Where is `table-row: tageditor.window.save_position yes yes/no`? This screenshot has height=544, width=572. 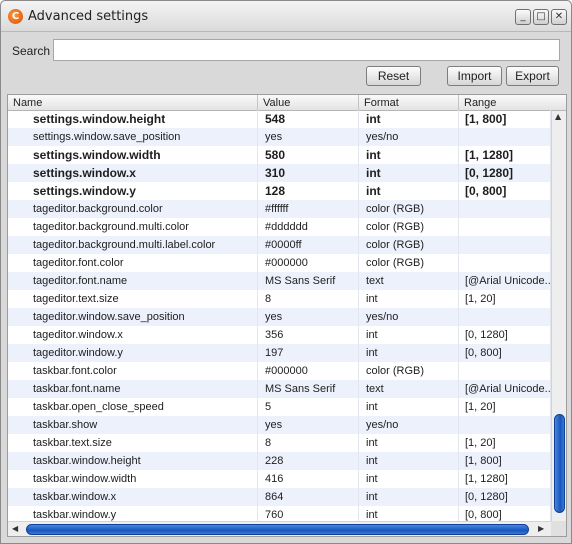
table-row: tageditor.window.save_position yes yes/no is located at coordinates (279, 317).